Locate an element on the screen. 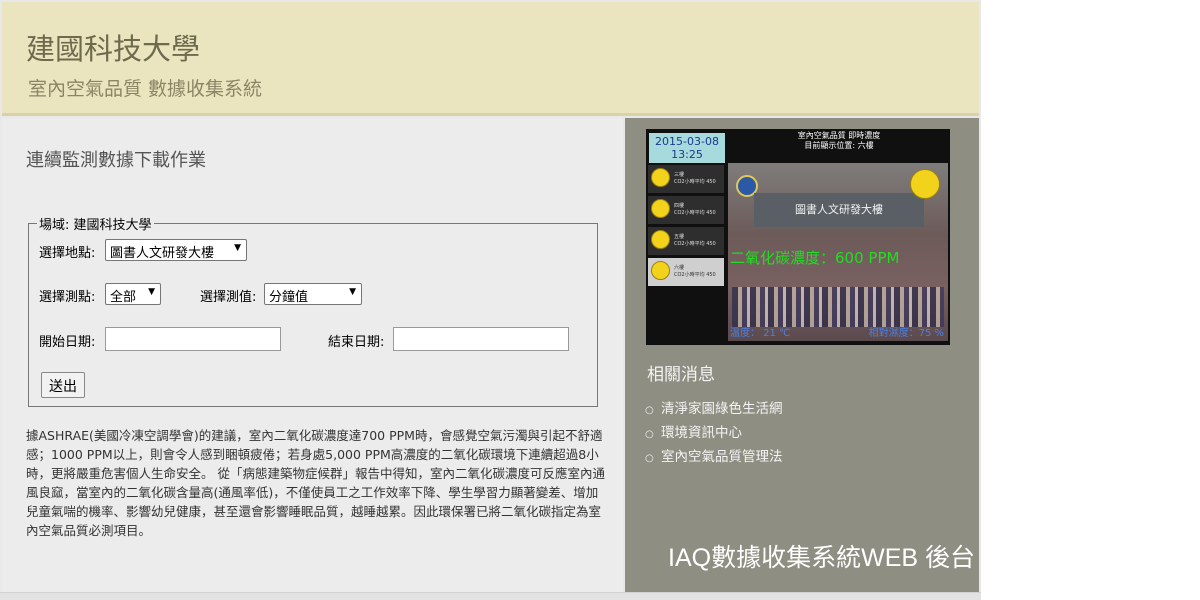 The width and height of the screenshot is (1200, 600). measure-select: 分鐘值 ▼ is located at coordinates (313, 294).